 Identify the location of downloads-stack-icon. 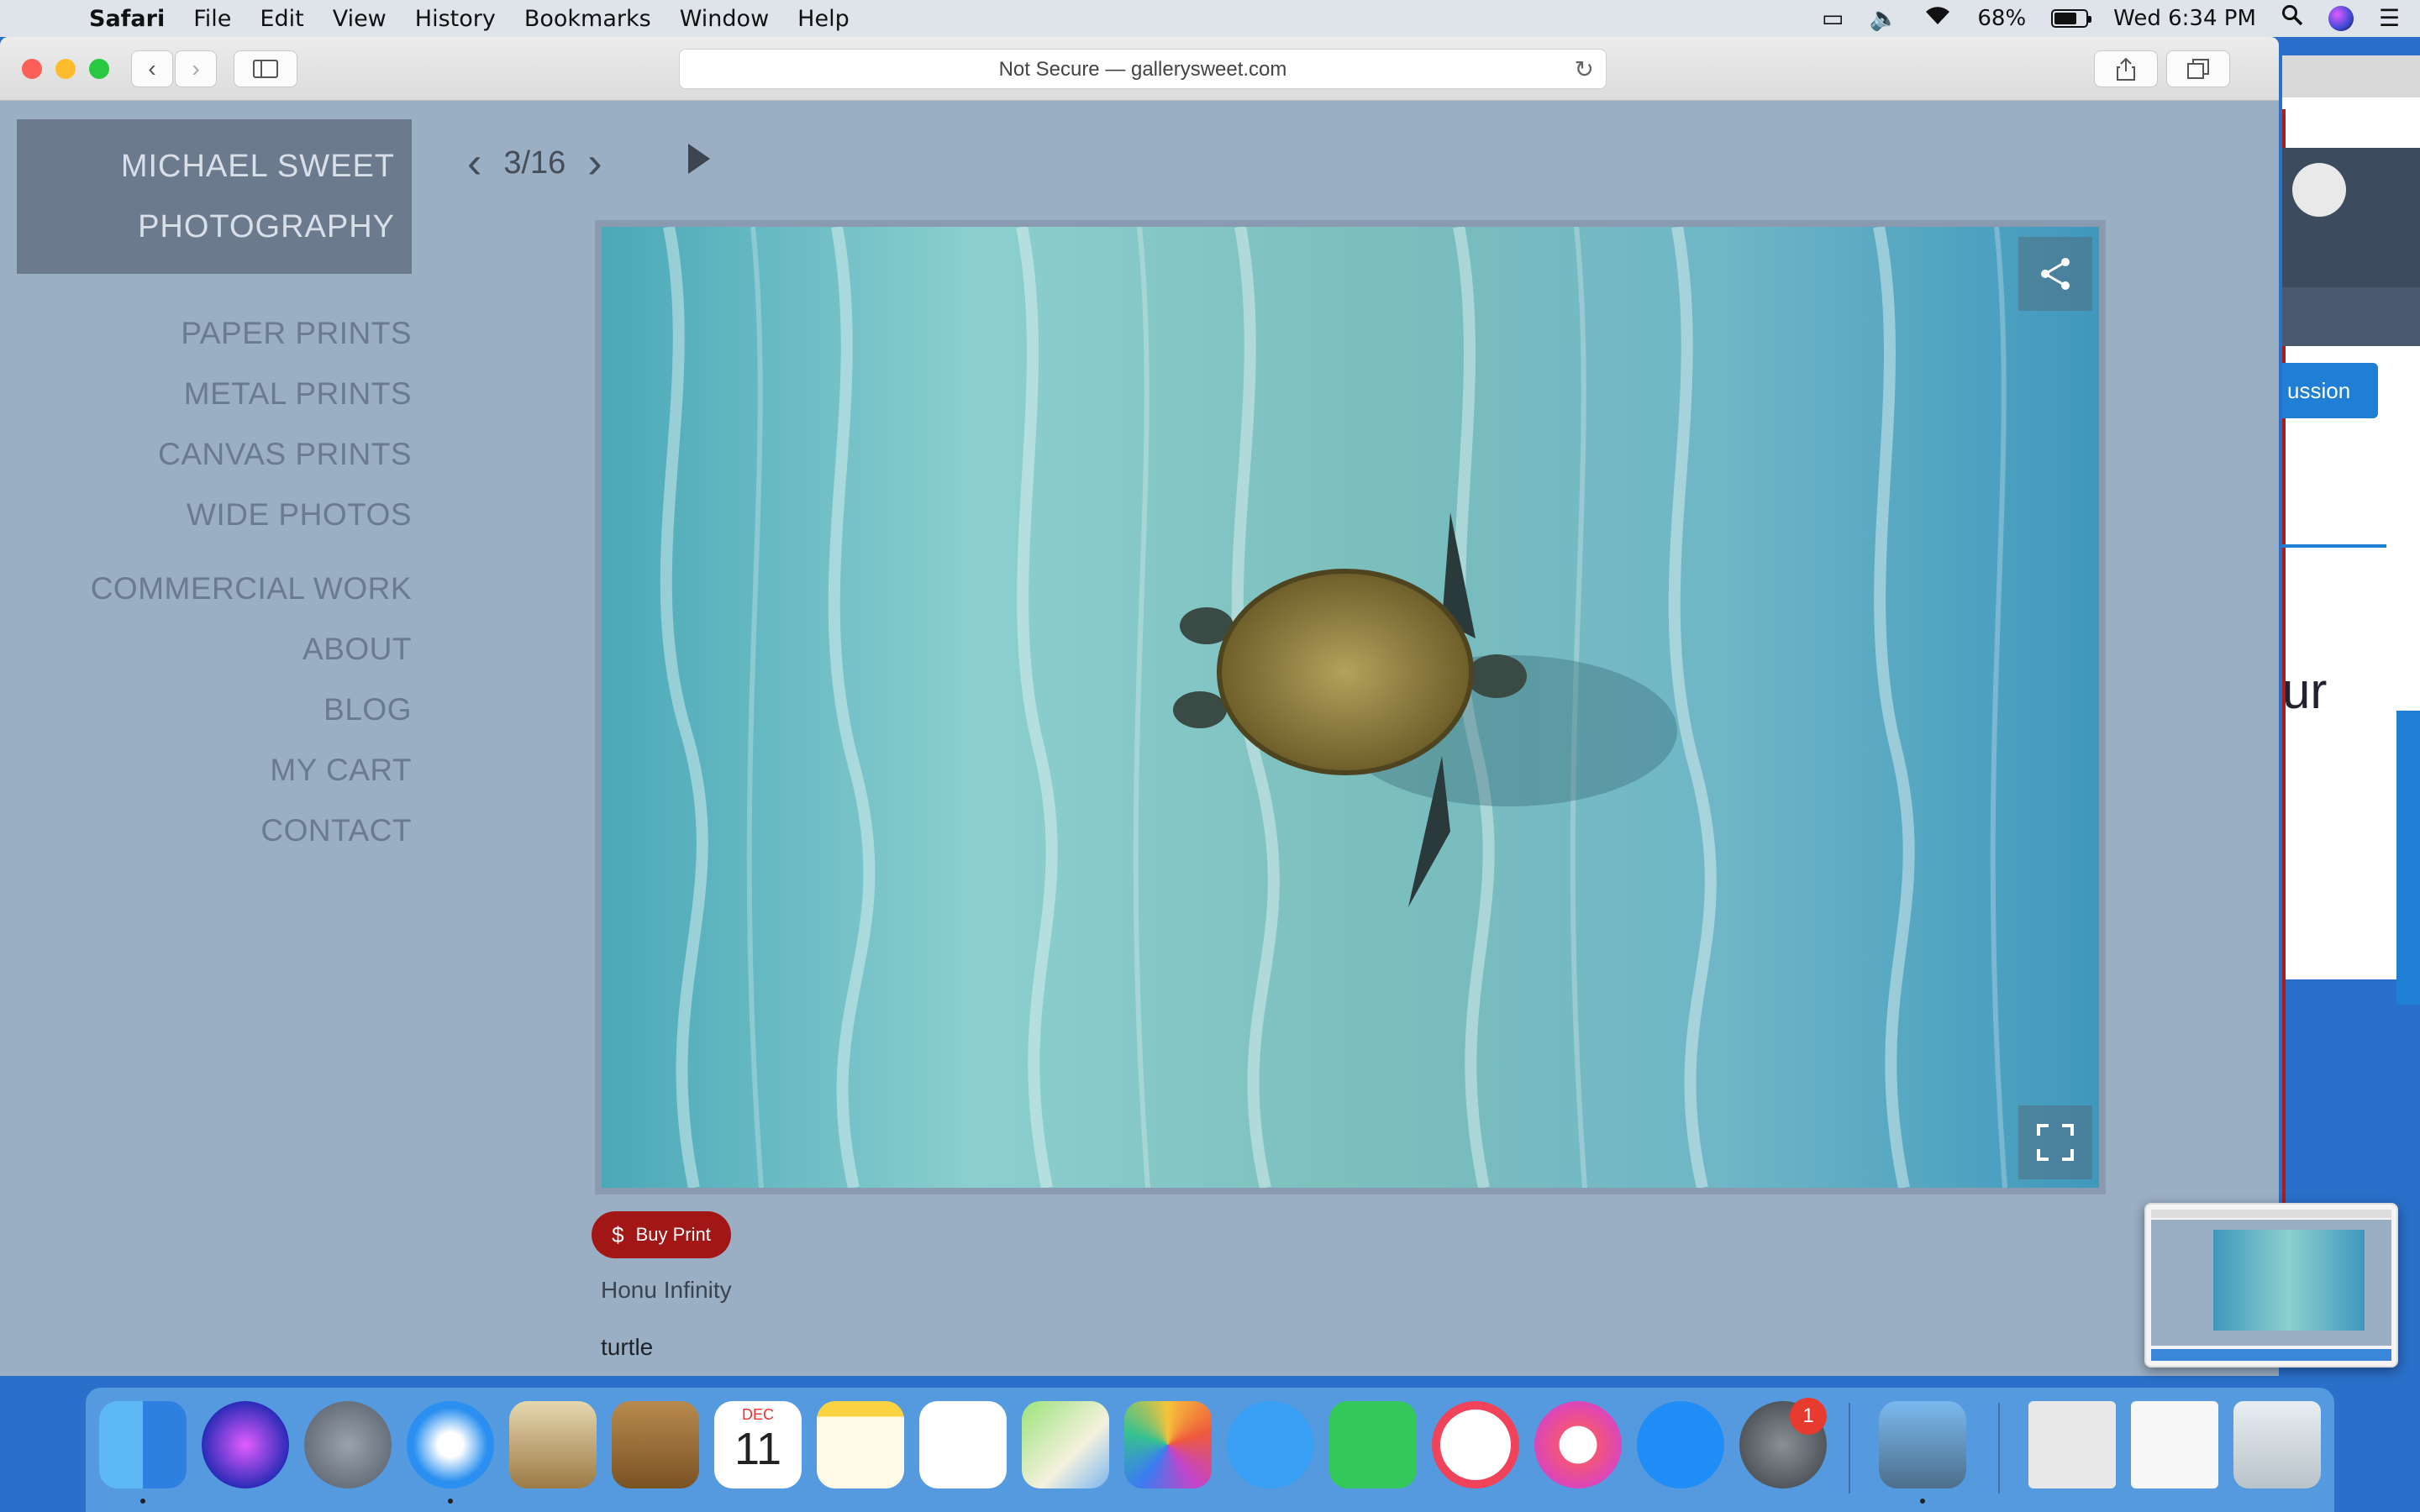
(2174, 1444).